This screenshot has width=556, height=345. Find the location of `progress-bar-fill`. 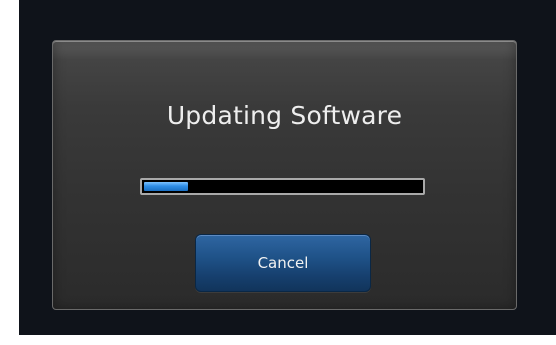

progress-bar-fill is located at coordinates (166, 186).